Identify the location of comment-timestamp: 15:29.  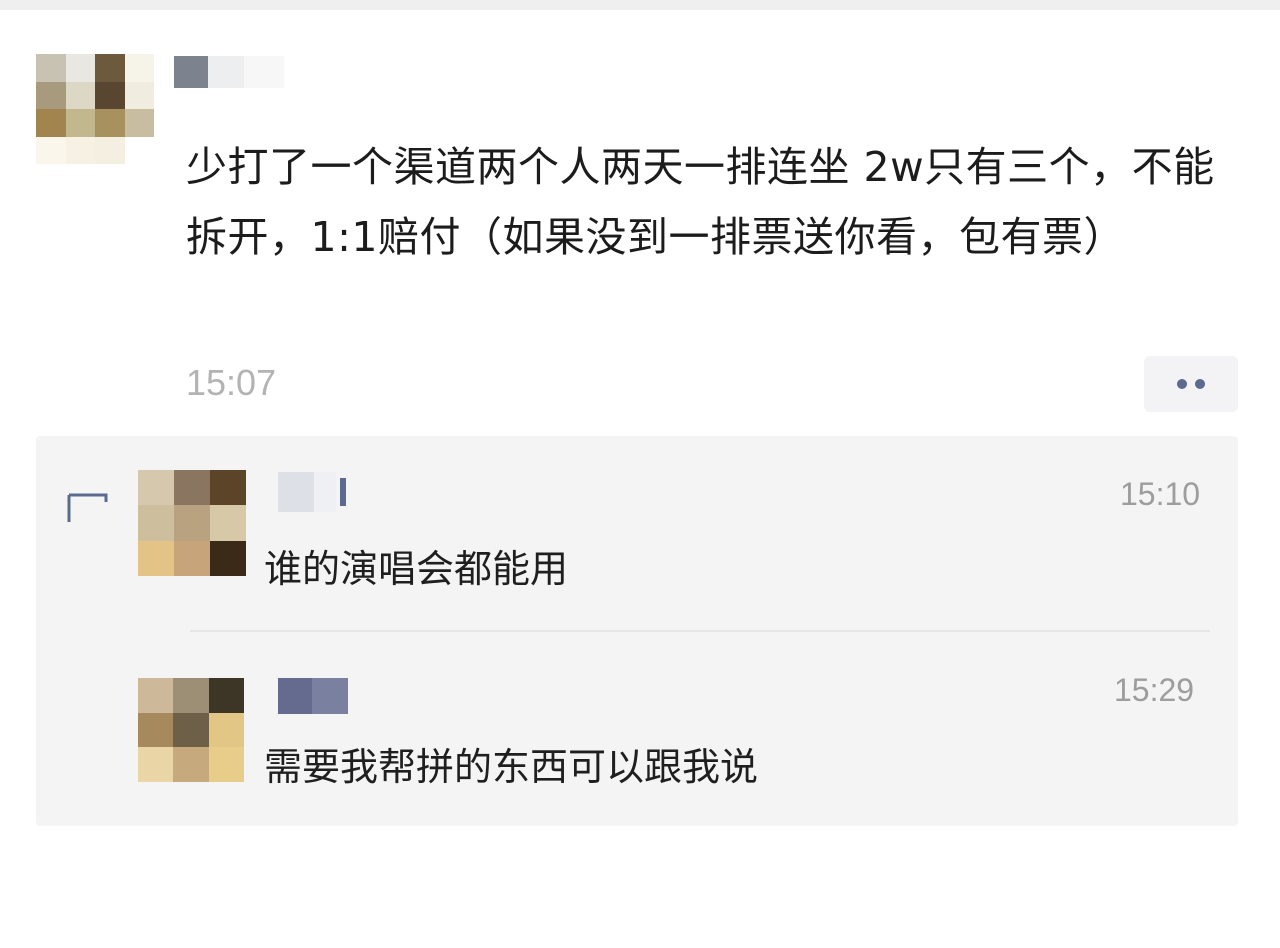
(1154, 690).